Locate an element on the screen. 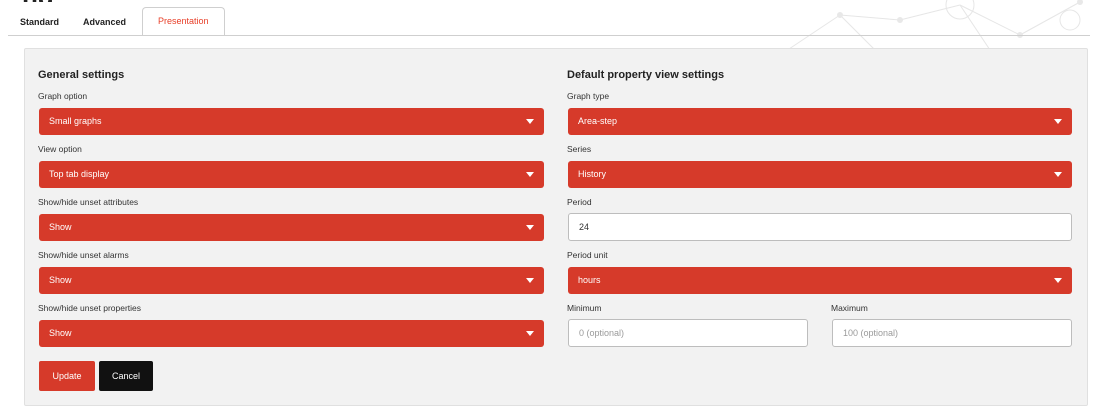 The image size is (1098, 419). unset-alarms-select: Show is located at coordinates (291, 280).